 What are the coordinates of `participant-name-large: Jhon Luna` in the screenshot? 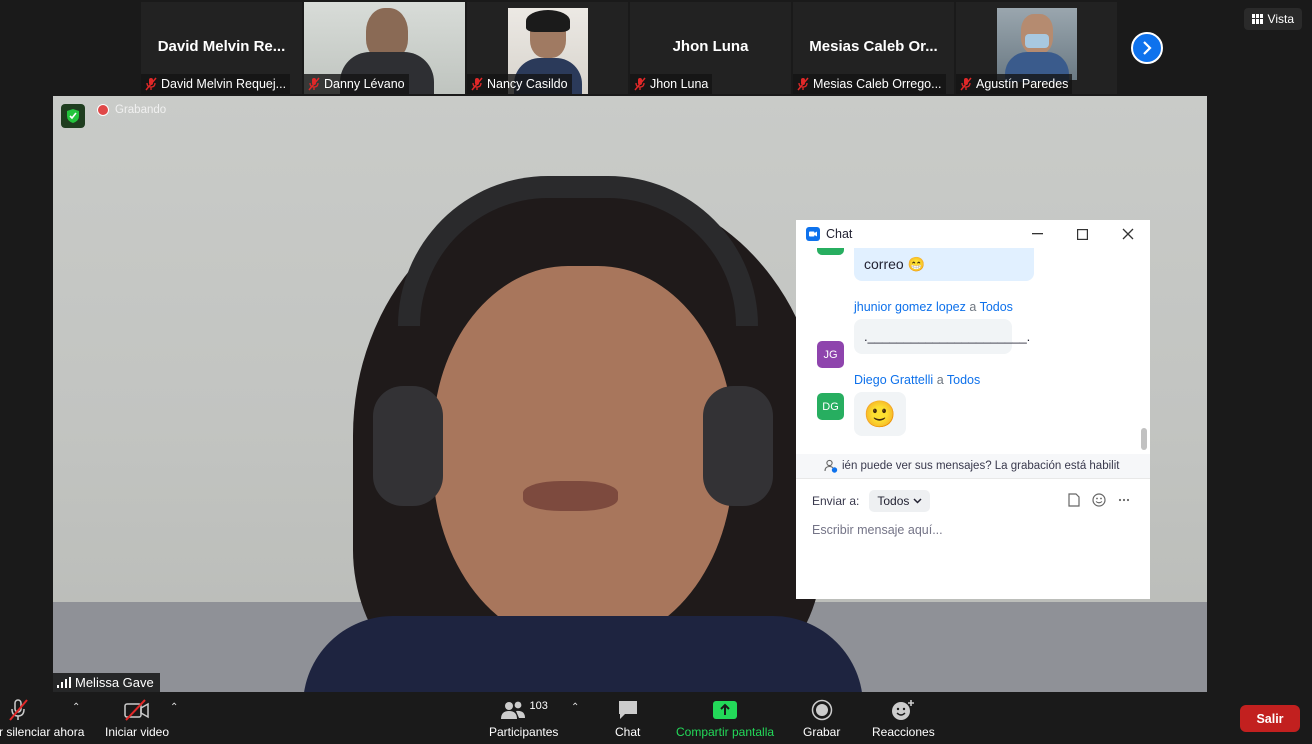 It's located at (710, 46).